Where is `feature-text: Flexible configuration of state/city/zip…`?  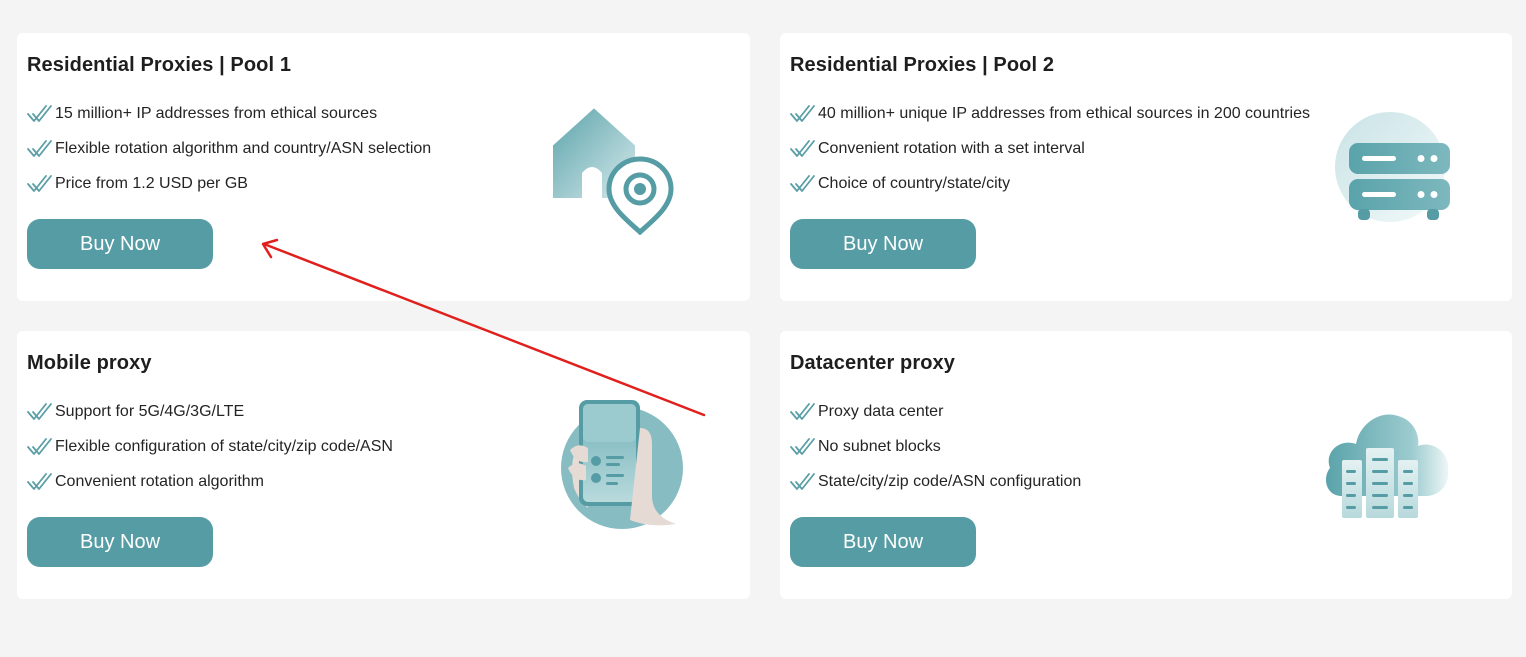
feature-text: Flexible configuration of state/city/zip… is located at coordinates (224, 446).